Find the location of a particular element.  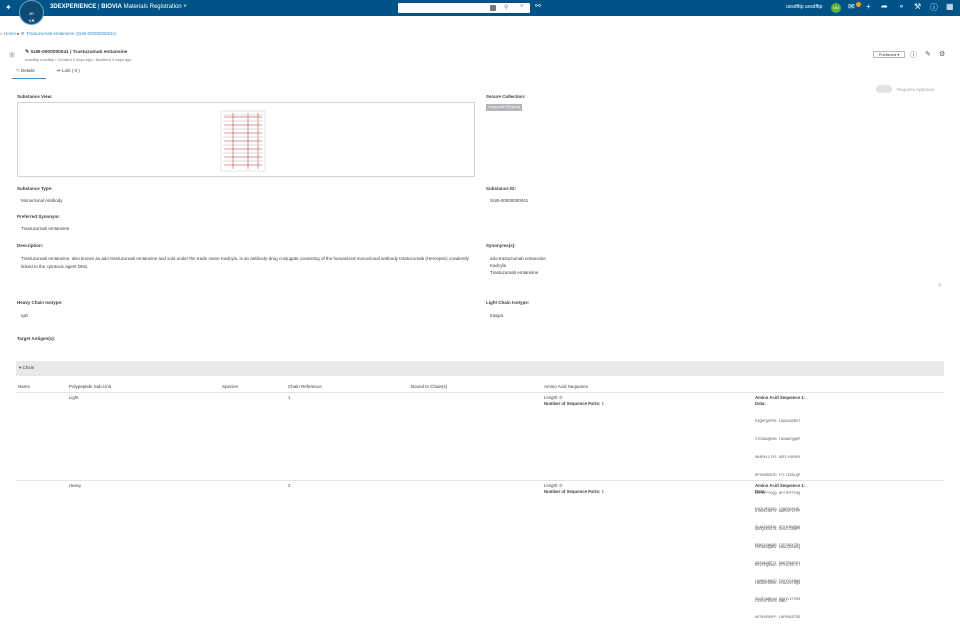

preferred-synonym-label: Preferred Synonym: is located at coordinates (39, 216).